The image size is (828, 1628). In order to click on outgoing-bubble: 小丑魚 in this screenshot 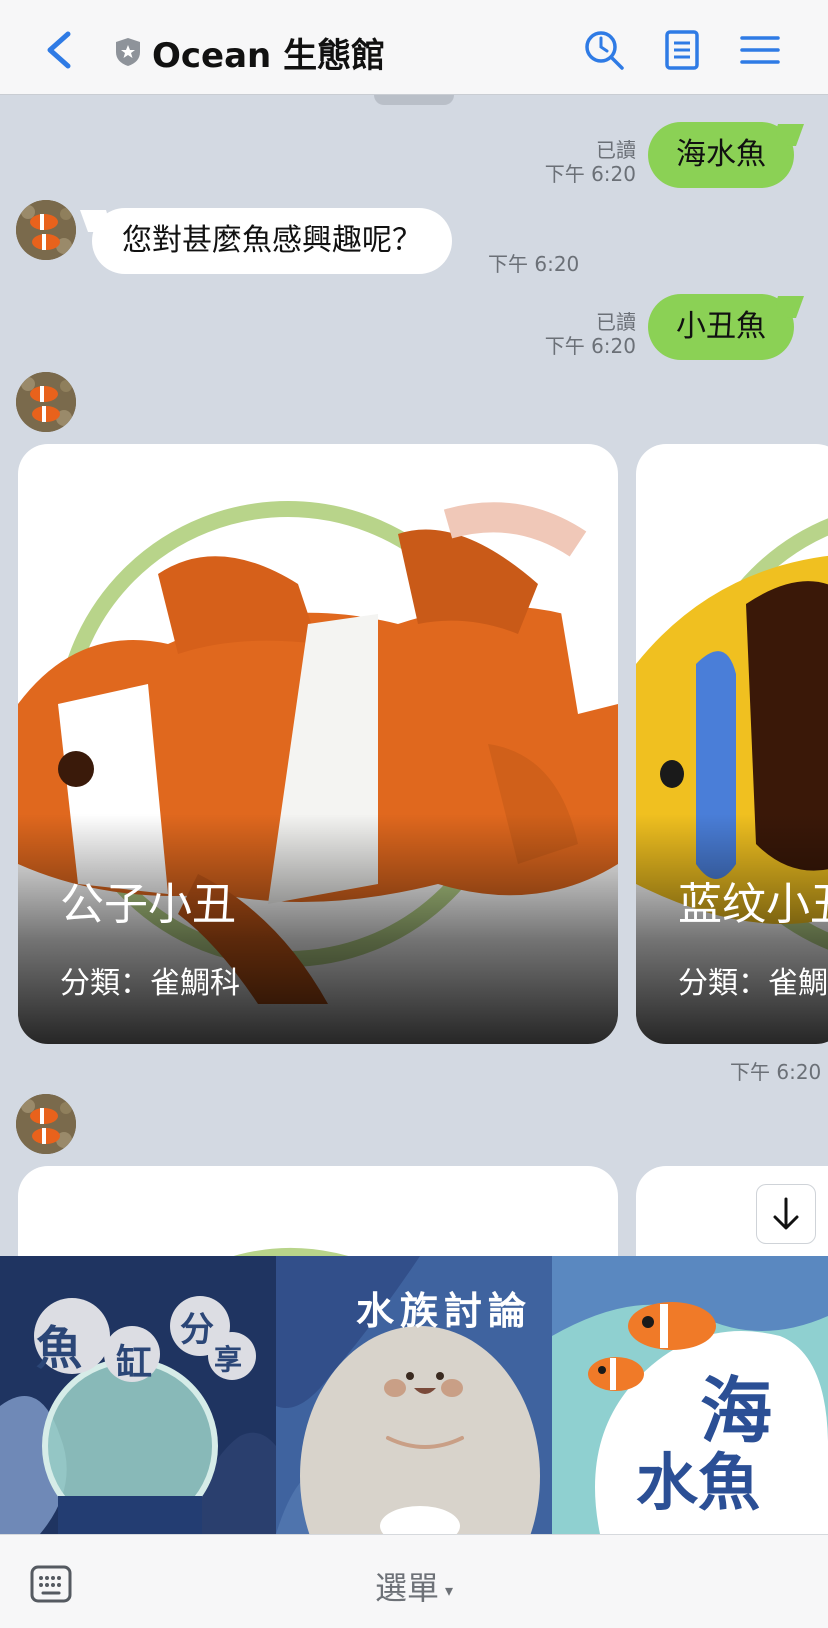, I will do `click(721, 327)`.